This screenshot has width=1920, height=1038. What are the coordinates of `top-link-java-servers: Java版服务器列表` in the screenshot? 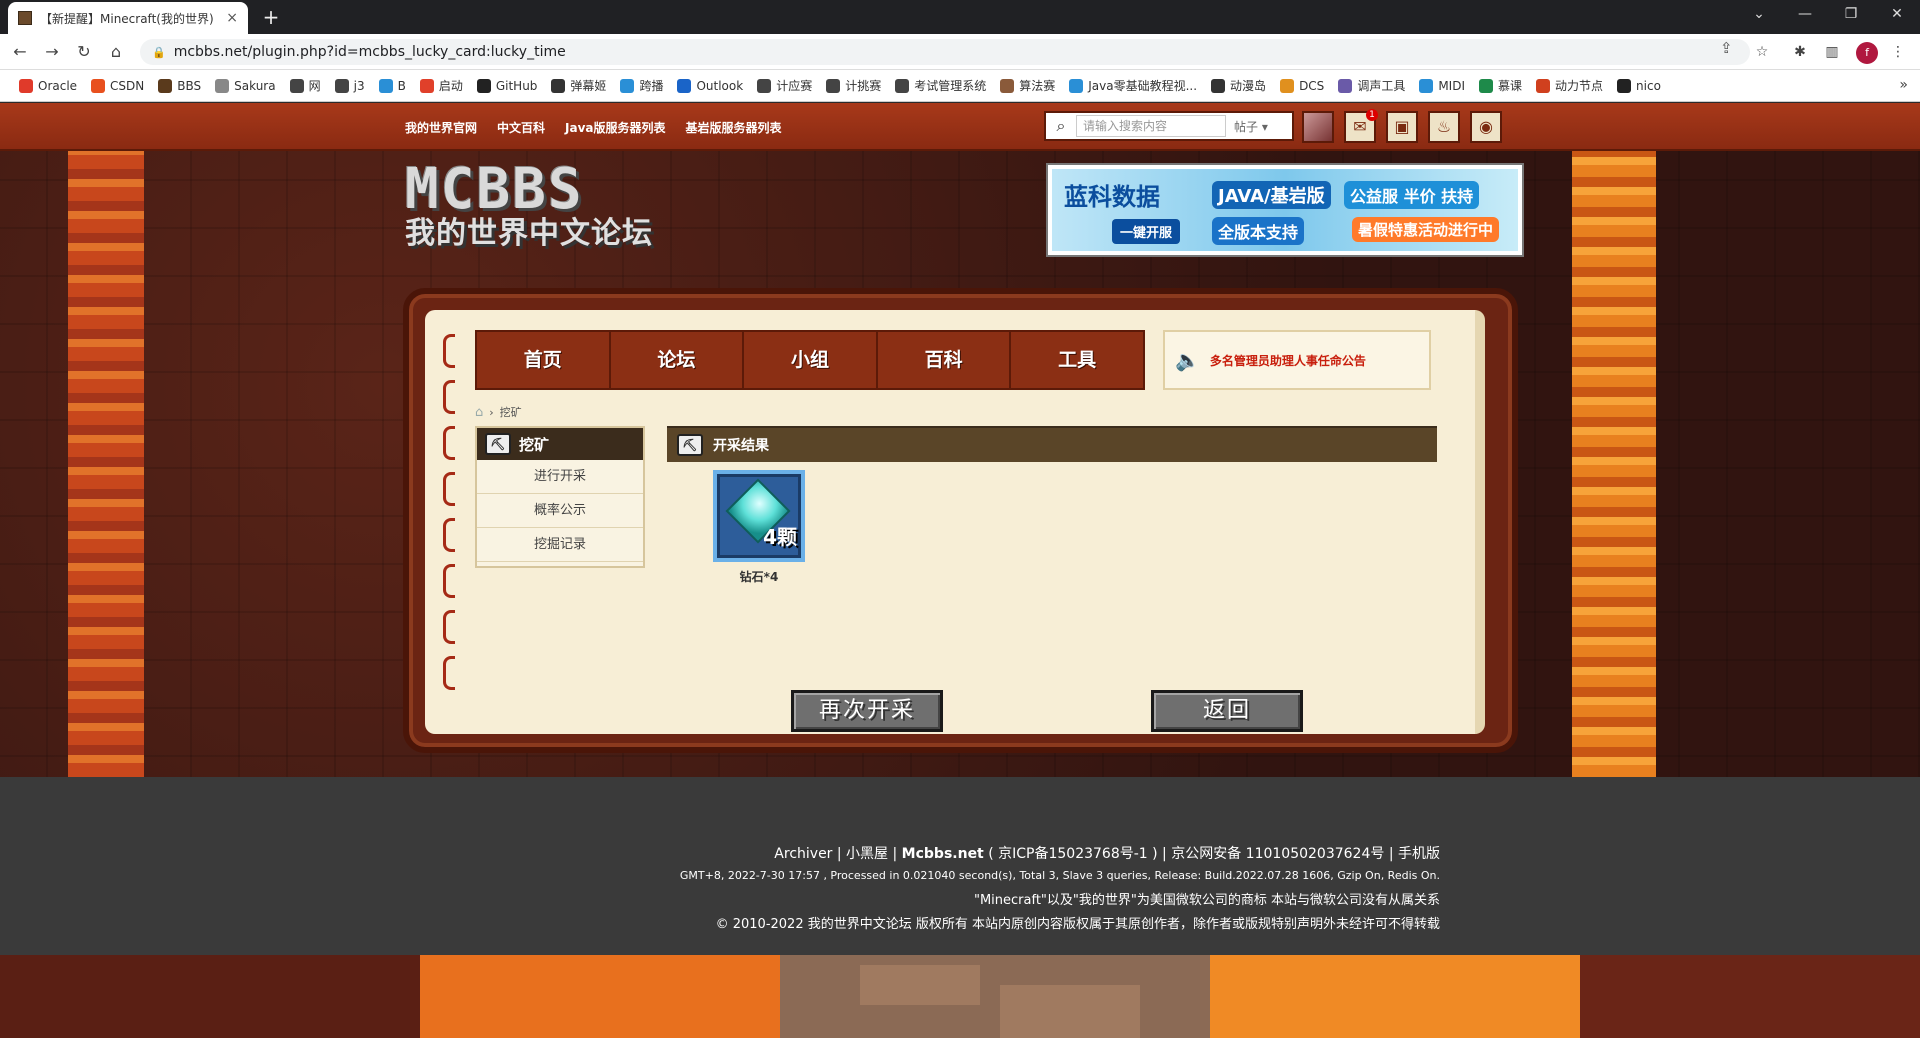 It's located at (615, 127).